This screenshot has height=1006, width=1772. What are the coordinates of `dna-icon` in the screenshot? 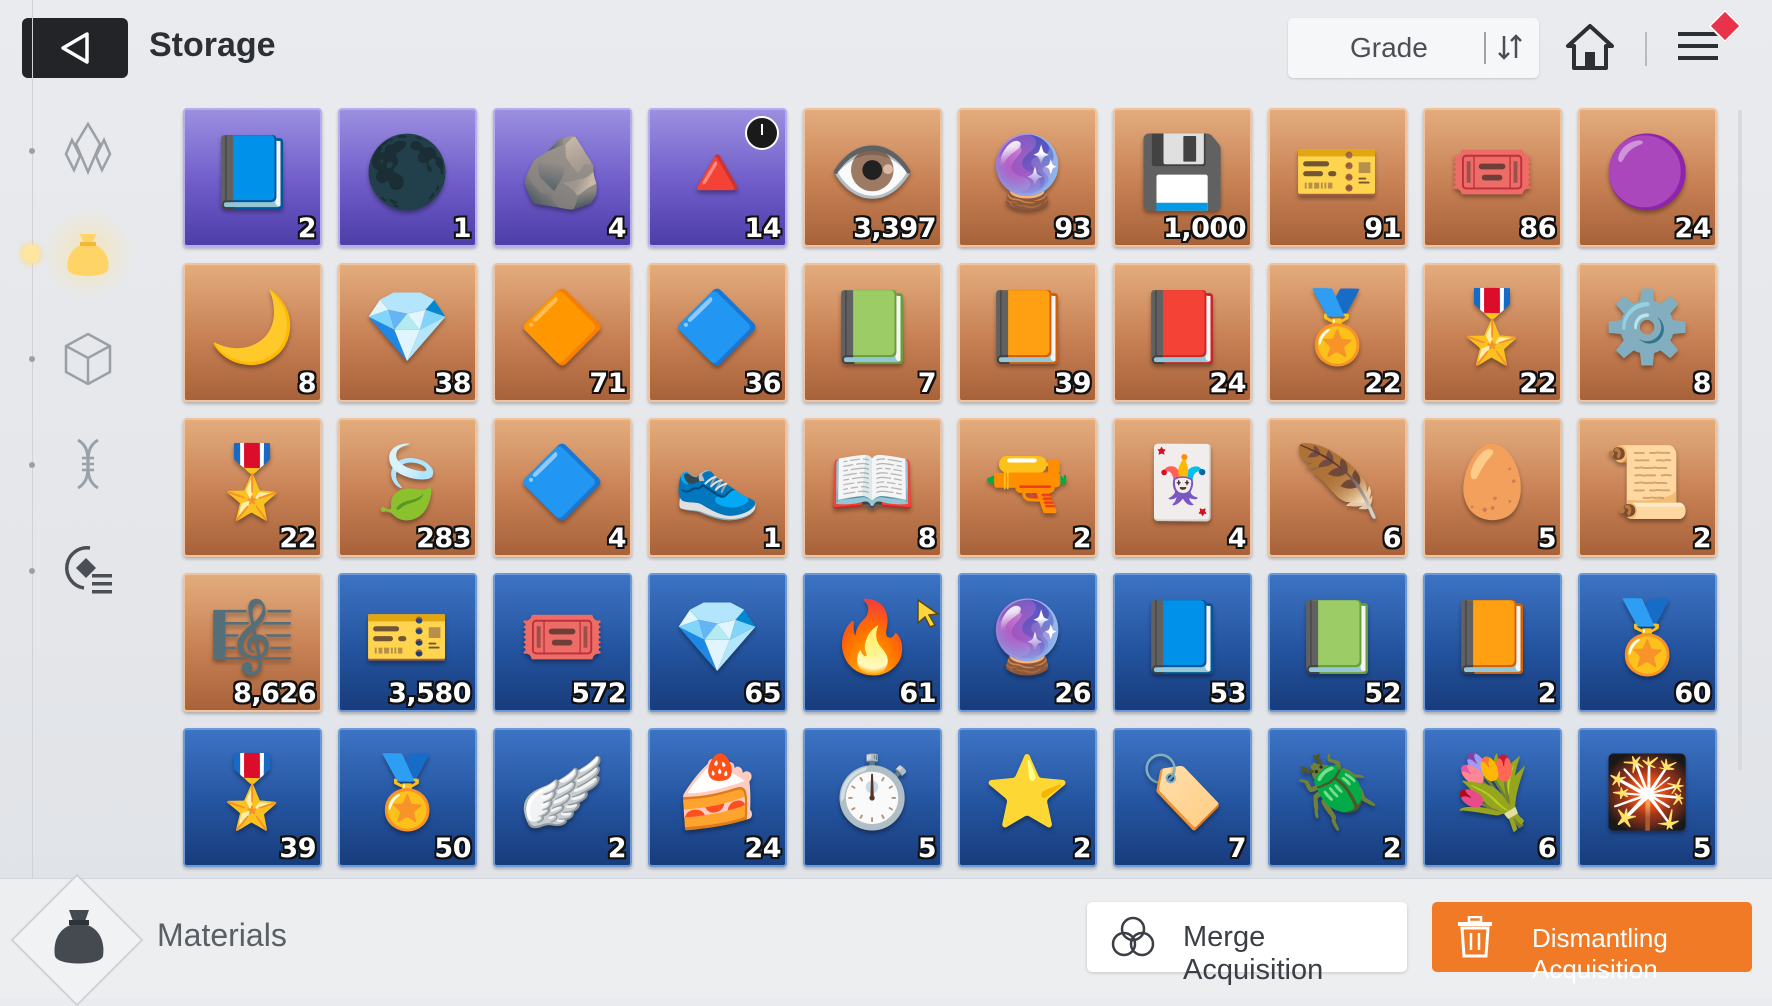 It's located at (88, 464).